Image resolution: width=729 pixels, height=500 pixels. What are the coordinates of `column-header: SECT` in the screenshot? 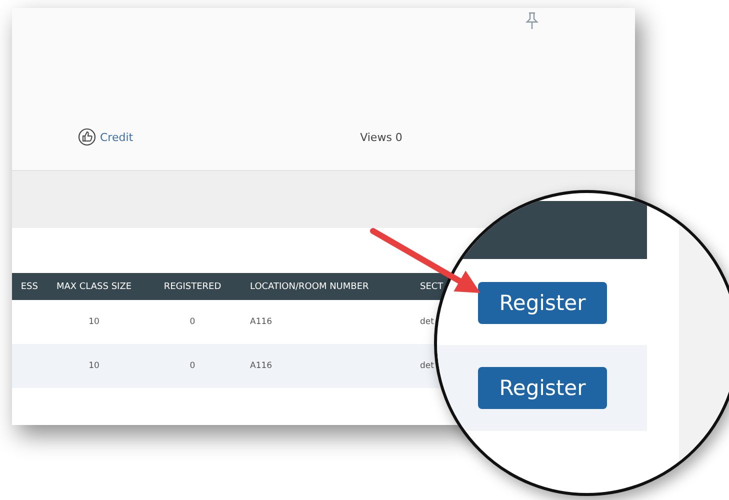 It's located at (432, 287).